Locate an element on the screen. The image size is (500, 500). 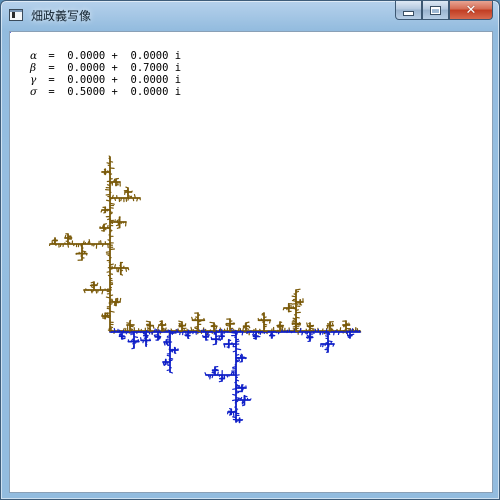
maximize-icon is located at coordinates (435, 10).